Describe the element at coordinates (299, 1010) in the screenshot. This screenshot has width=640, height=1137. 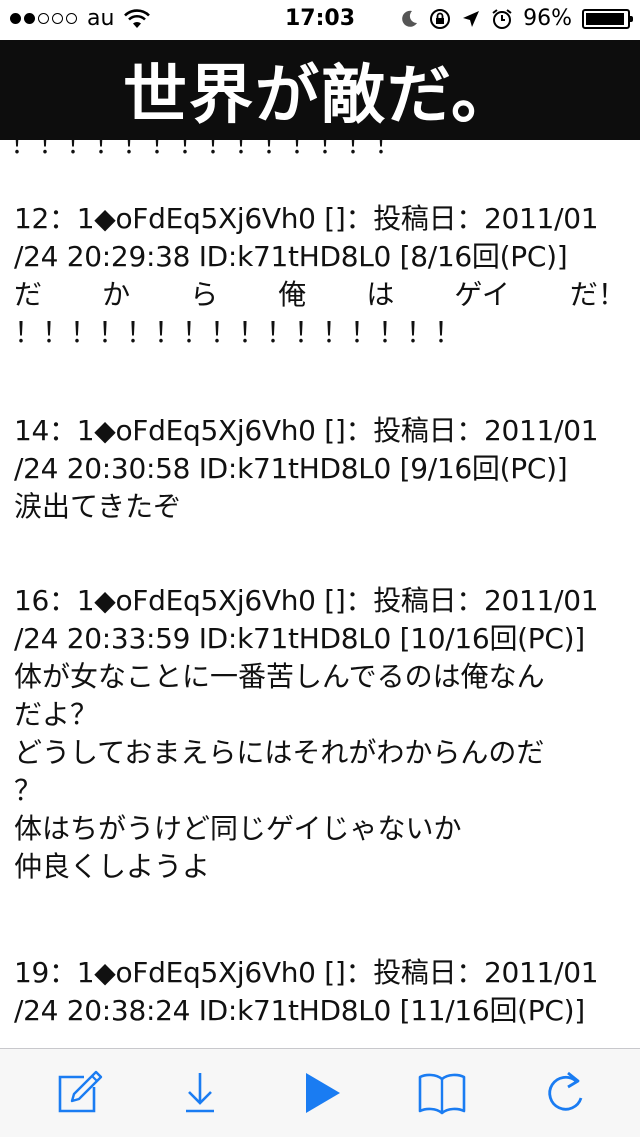
I see `post-header: /24 20:38:24 ID:k71tHD8L0 [11/16回(PC)]` at that location.